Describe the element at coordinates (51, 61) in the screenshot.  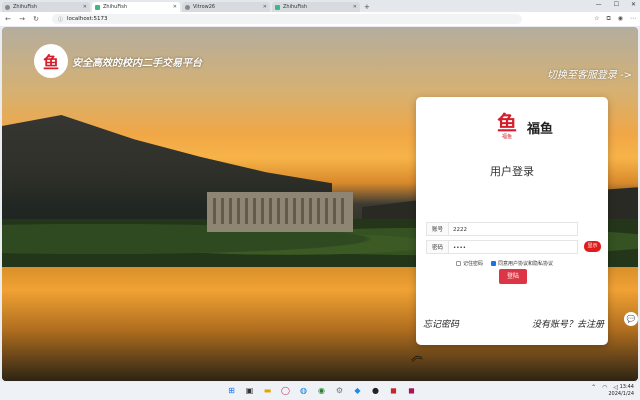
I see `brand-logo-icon: 鱼` at that location.